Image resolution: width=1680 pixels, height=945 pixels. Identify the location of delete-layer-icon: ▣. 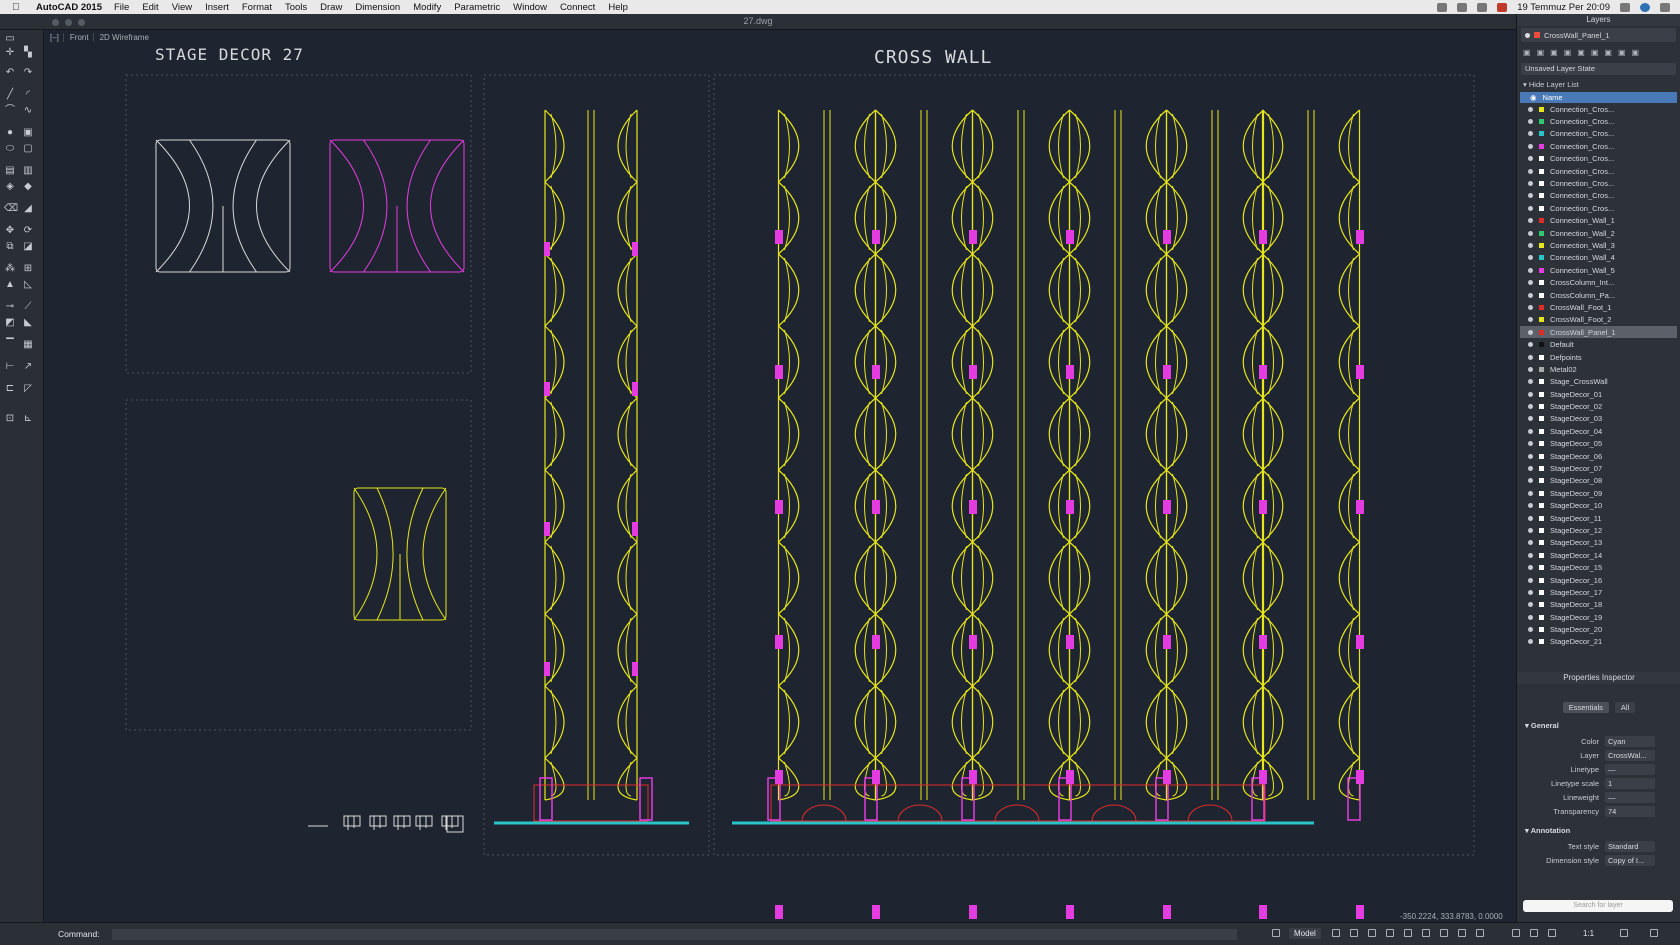
(1541, 52).